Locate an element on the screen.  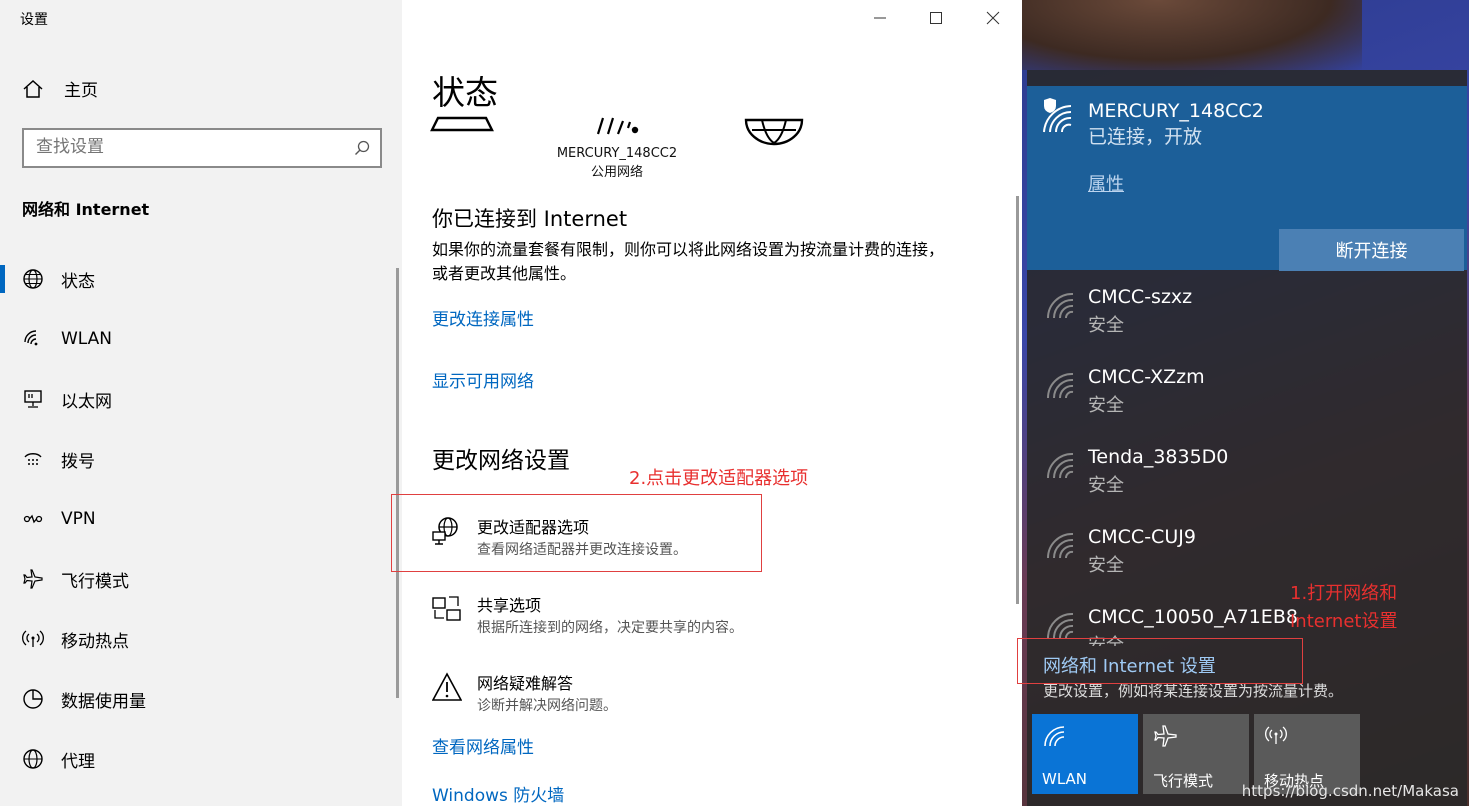
sidebar-item-label: 飞行模式 is located at coordinates (95, 581).